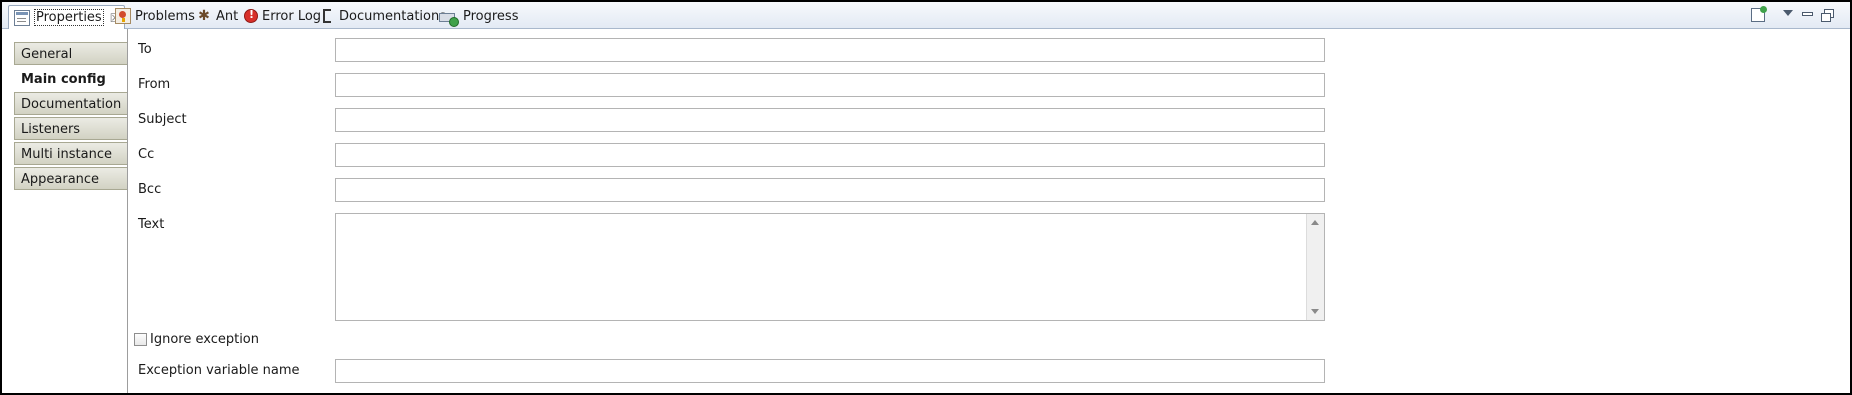 This screenshot has height=395, width=1852. I want to click on progress-icon, so click(449, 20).